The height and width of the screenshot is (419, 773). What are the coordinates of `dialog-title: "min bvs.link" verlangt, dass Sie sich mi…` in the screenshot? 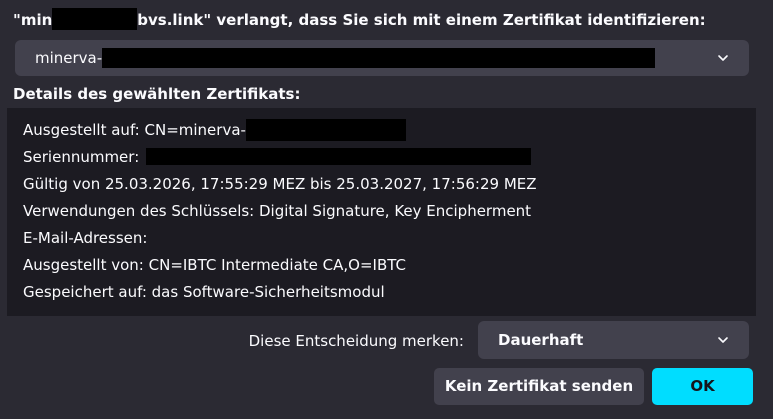 It's located at (359, 19).